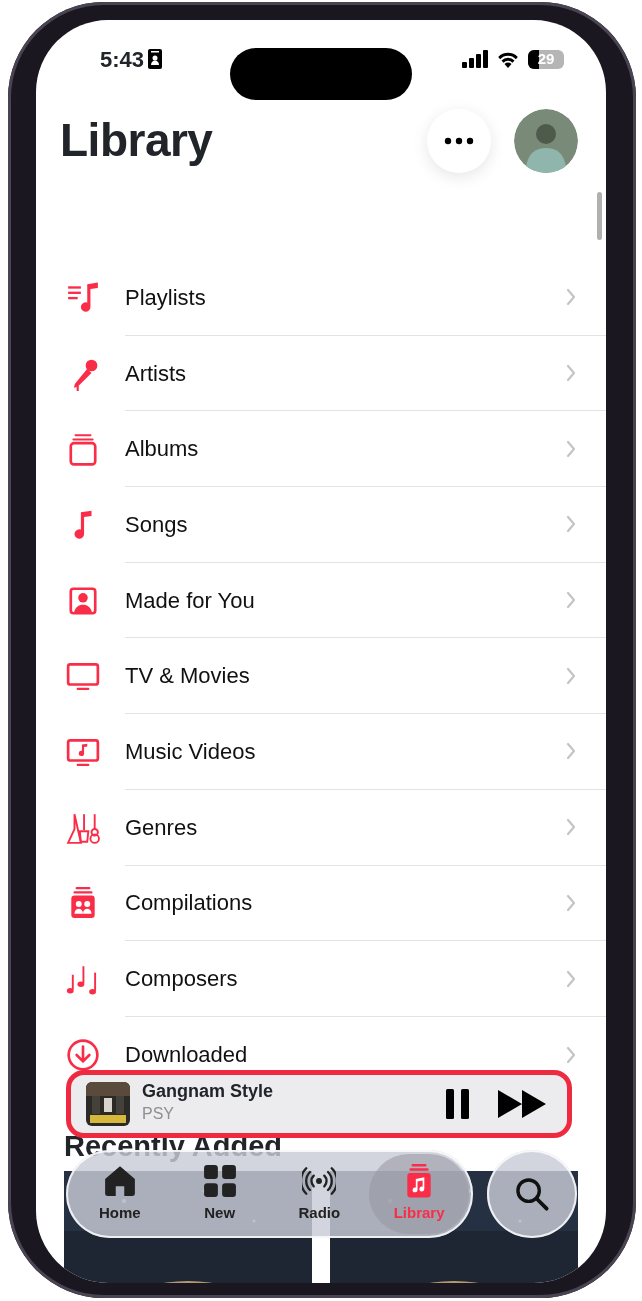  I want to click on avatar-icon, so click(546, 141).